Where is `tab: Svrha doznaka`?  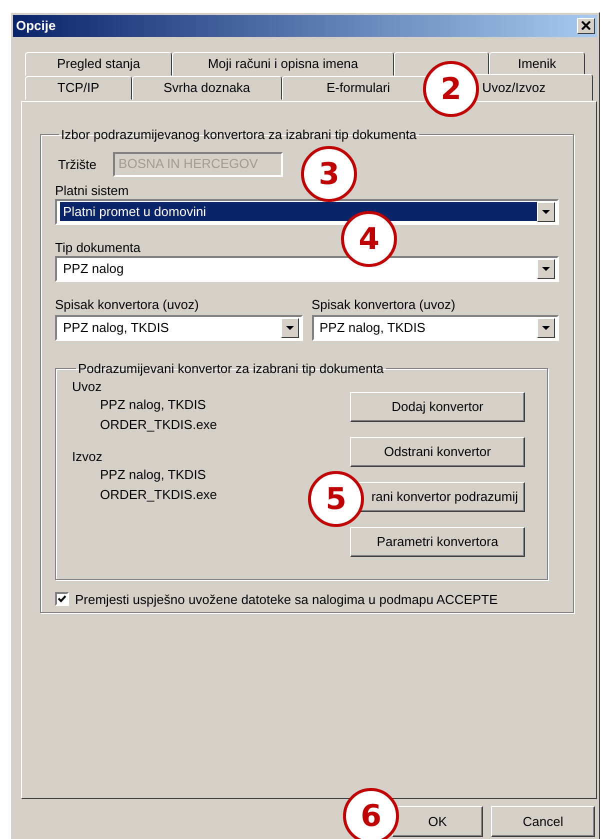 tab: Svrha doznaka is located at coordinates (207, 88).